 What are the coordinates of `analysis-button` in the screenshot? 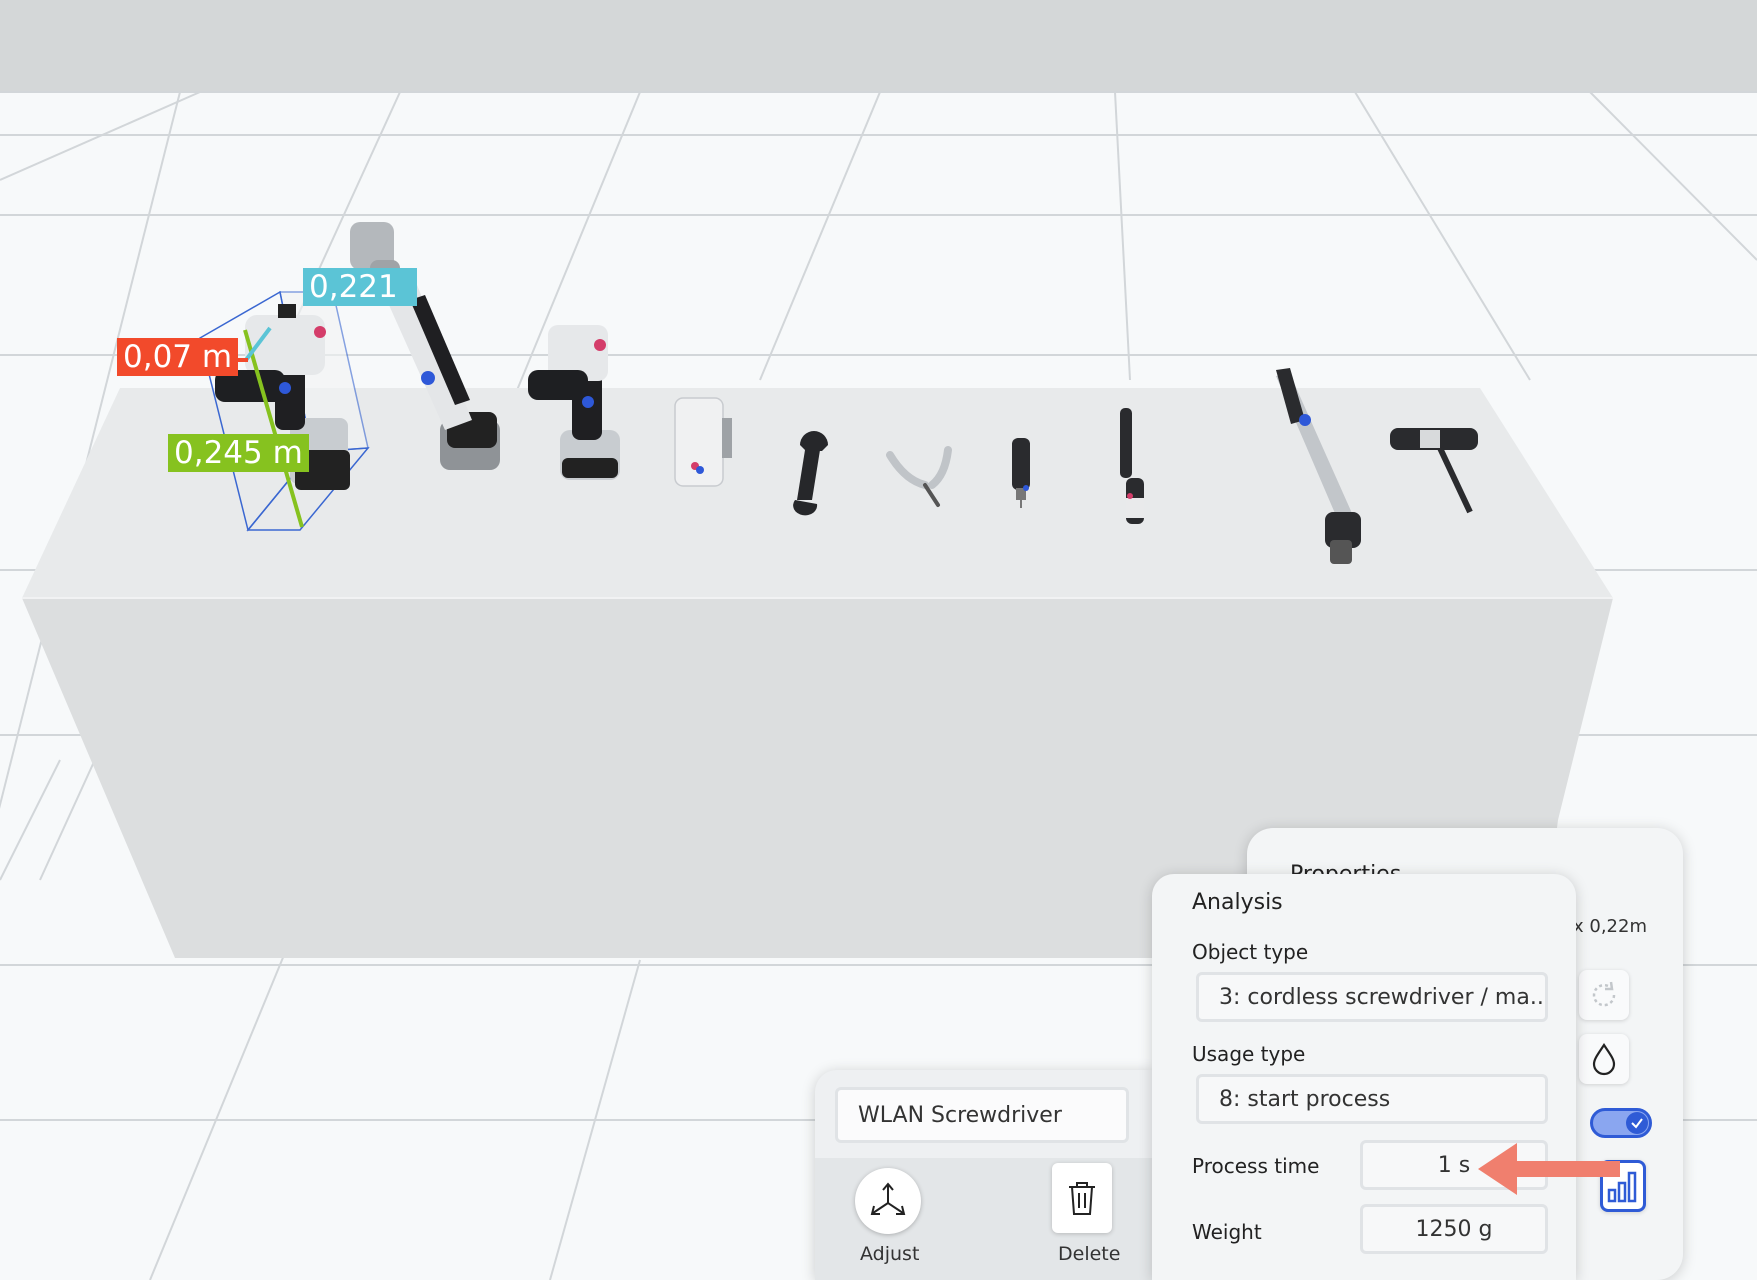 It's located at (1623, 1186).